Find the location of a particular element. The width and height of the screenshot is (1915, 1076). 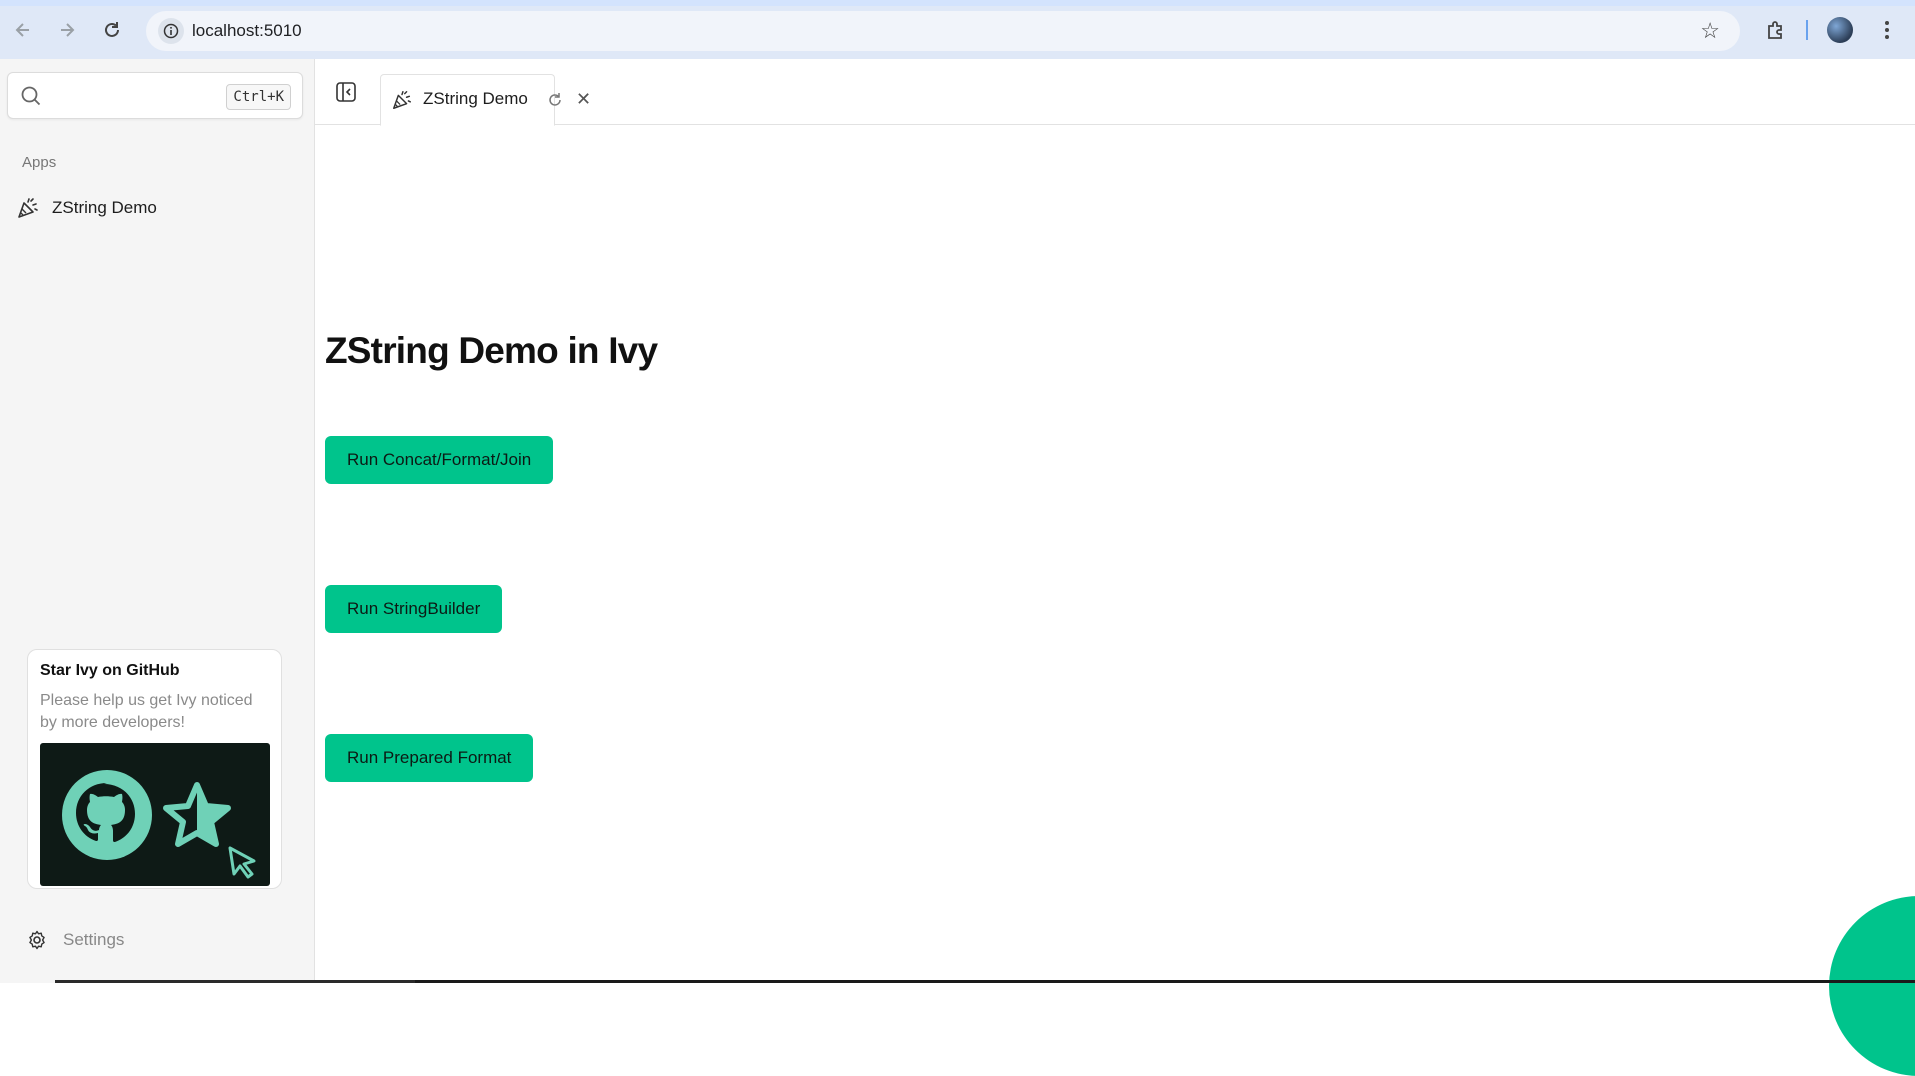

browser-tab-strip is located at coordinates (957, 3).